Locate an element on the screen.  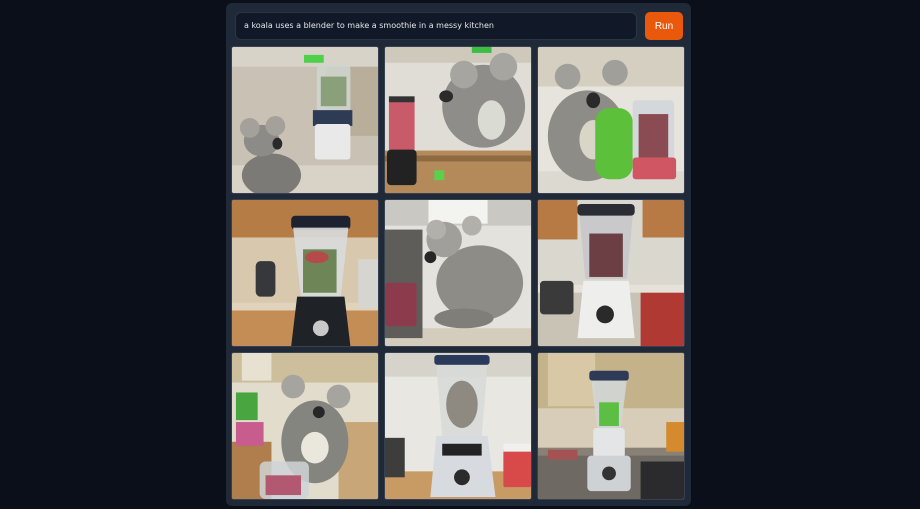
run-button: Run is located at coordinates (664, 26).